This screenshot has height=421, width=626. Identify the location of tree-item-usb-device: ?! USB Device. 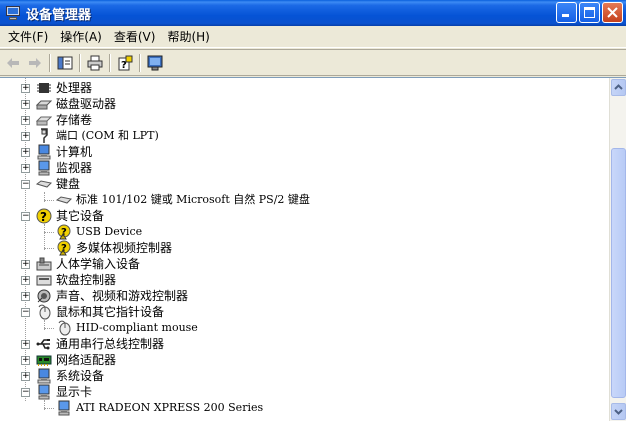
(99, 232).